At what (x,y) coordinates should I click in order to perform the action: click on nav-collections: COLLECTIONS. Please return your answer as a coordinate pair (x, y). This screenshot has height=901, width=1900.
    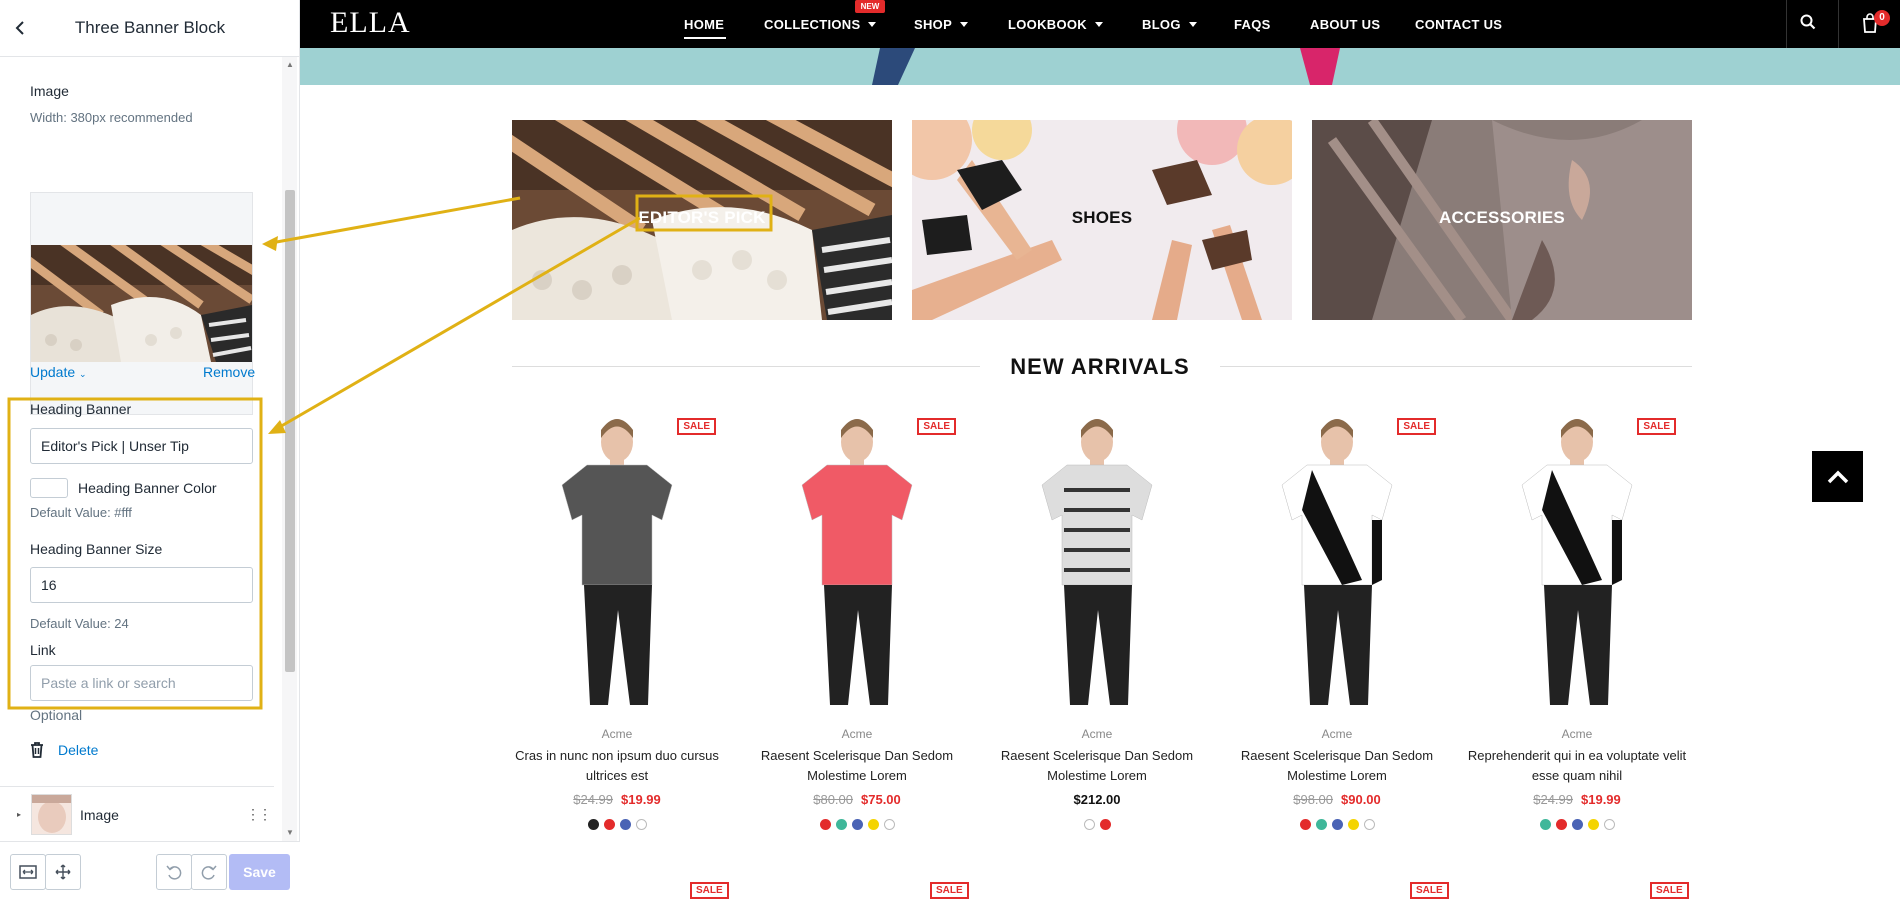
    Looking at the image, I should click on (820, 24).